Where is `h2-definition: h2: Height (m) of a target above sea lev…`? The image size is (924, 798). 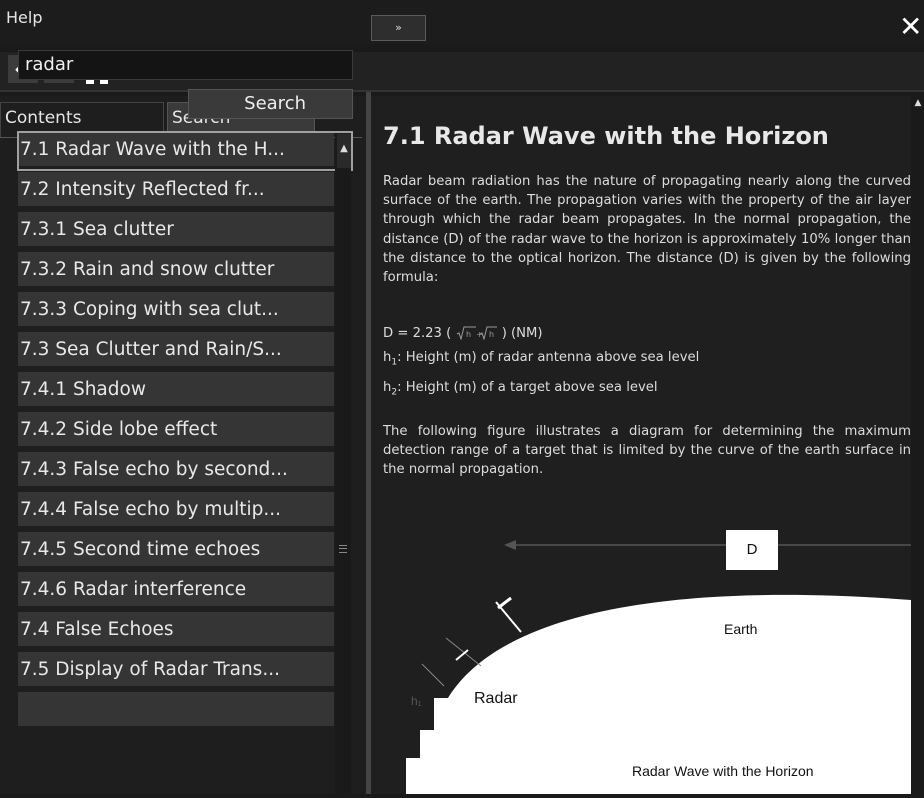
h2-definition: h2: Height (m) of a target above sea lev… is located at coordinates (520, 389).